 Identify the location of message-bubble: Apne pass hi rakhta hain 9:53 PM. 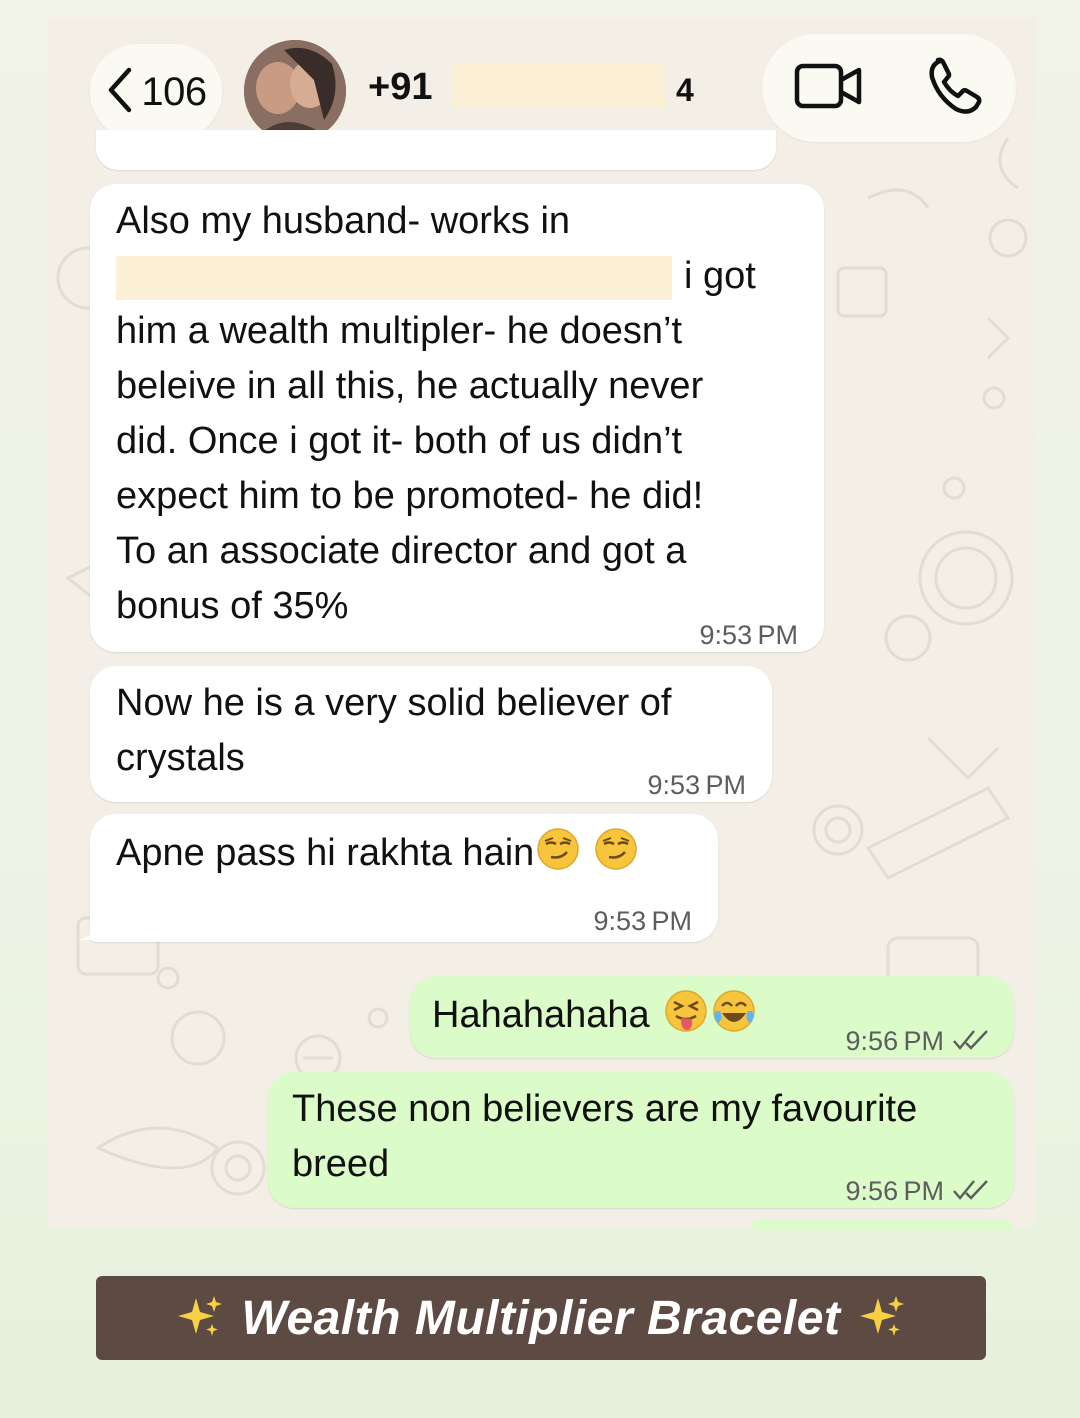
(404, 878).